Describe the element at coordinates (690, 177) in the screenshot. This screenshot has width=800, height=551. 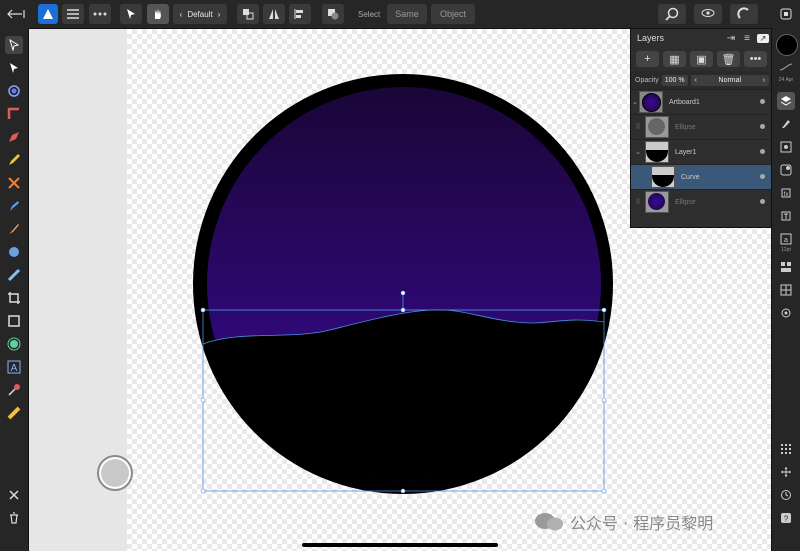
I see `layer-name: Curve` at that location.